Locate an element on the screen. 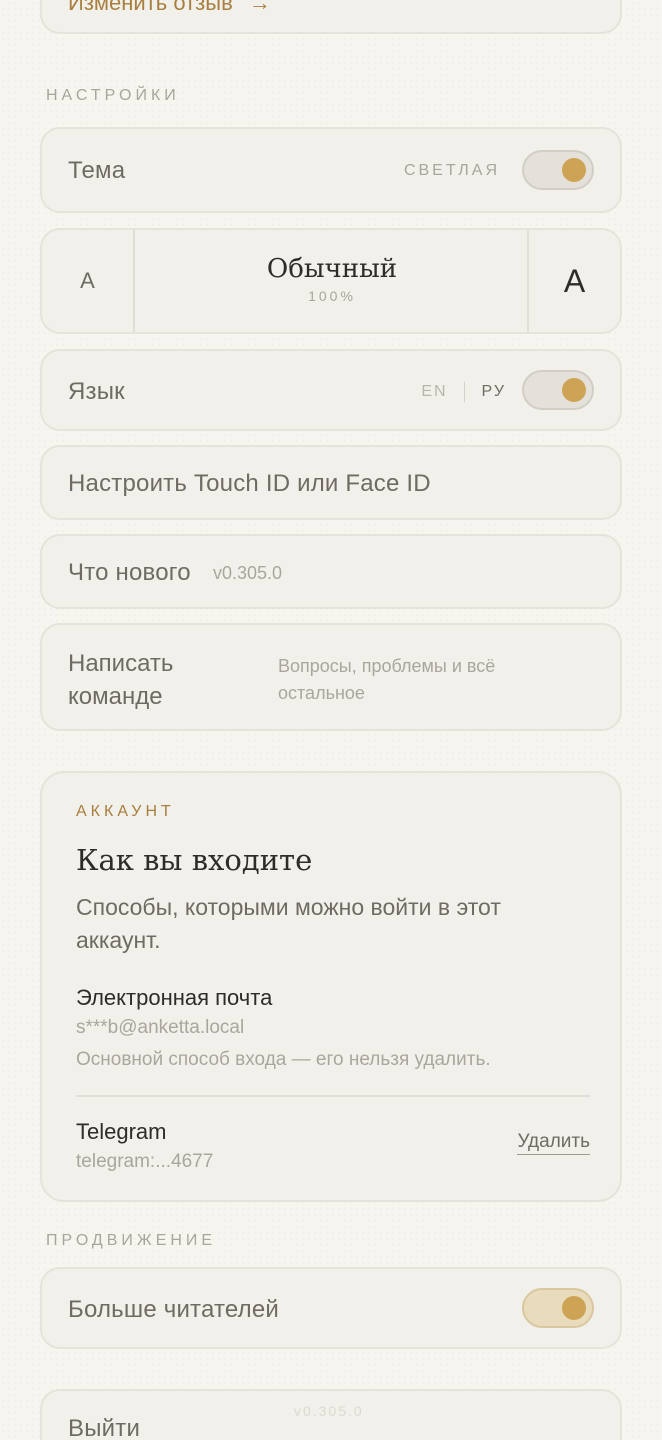 The width and height of the screenshot is (662, 1440). language-options: EN РУ is located at coordinates (463, 392).